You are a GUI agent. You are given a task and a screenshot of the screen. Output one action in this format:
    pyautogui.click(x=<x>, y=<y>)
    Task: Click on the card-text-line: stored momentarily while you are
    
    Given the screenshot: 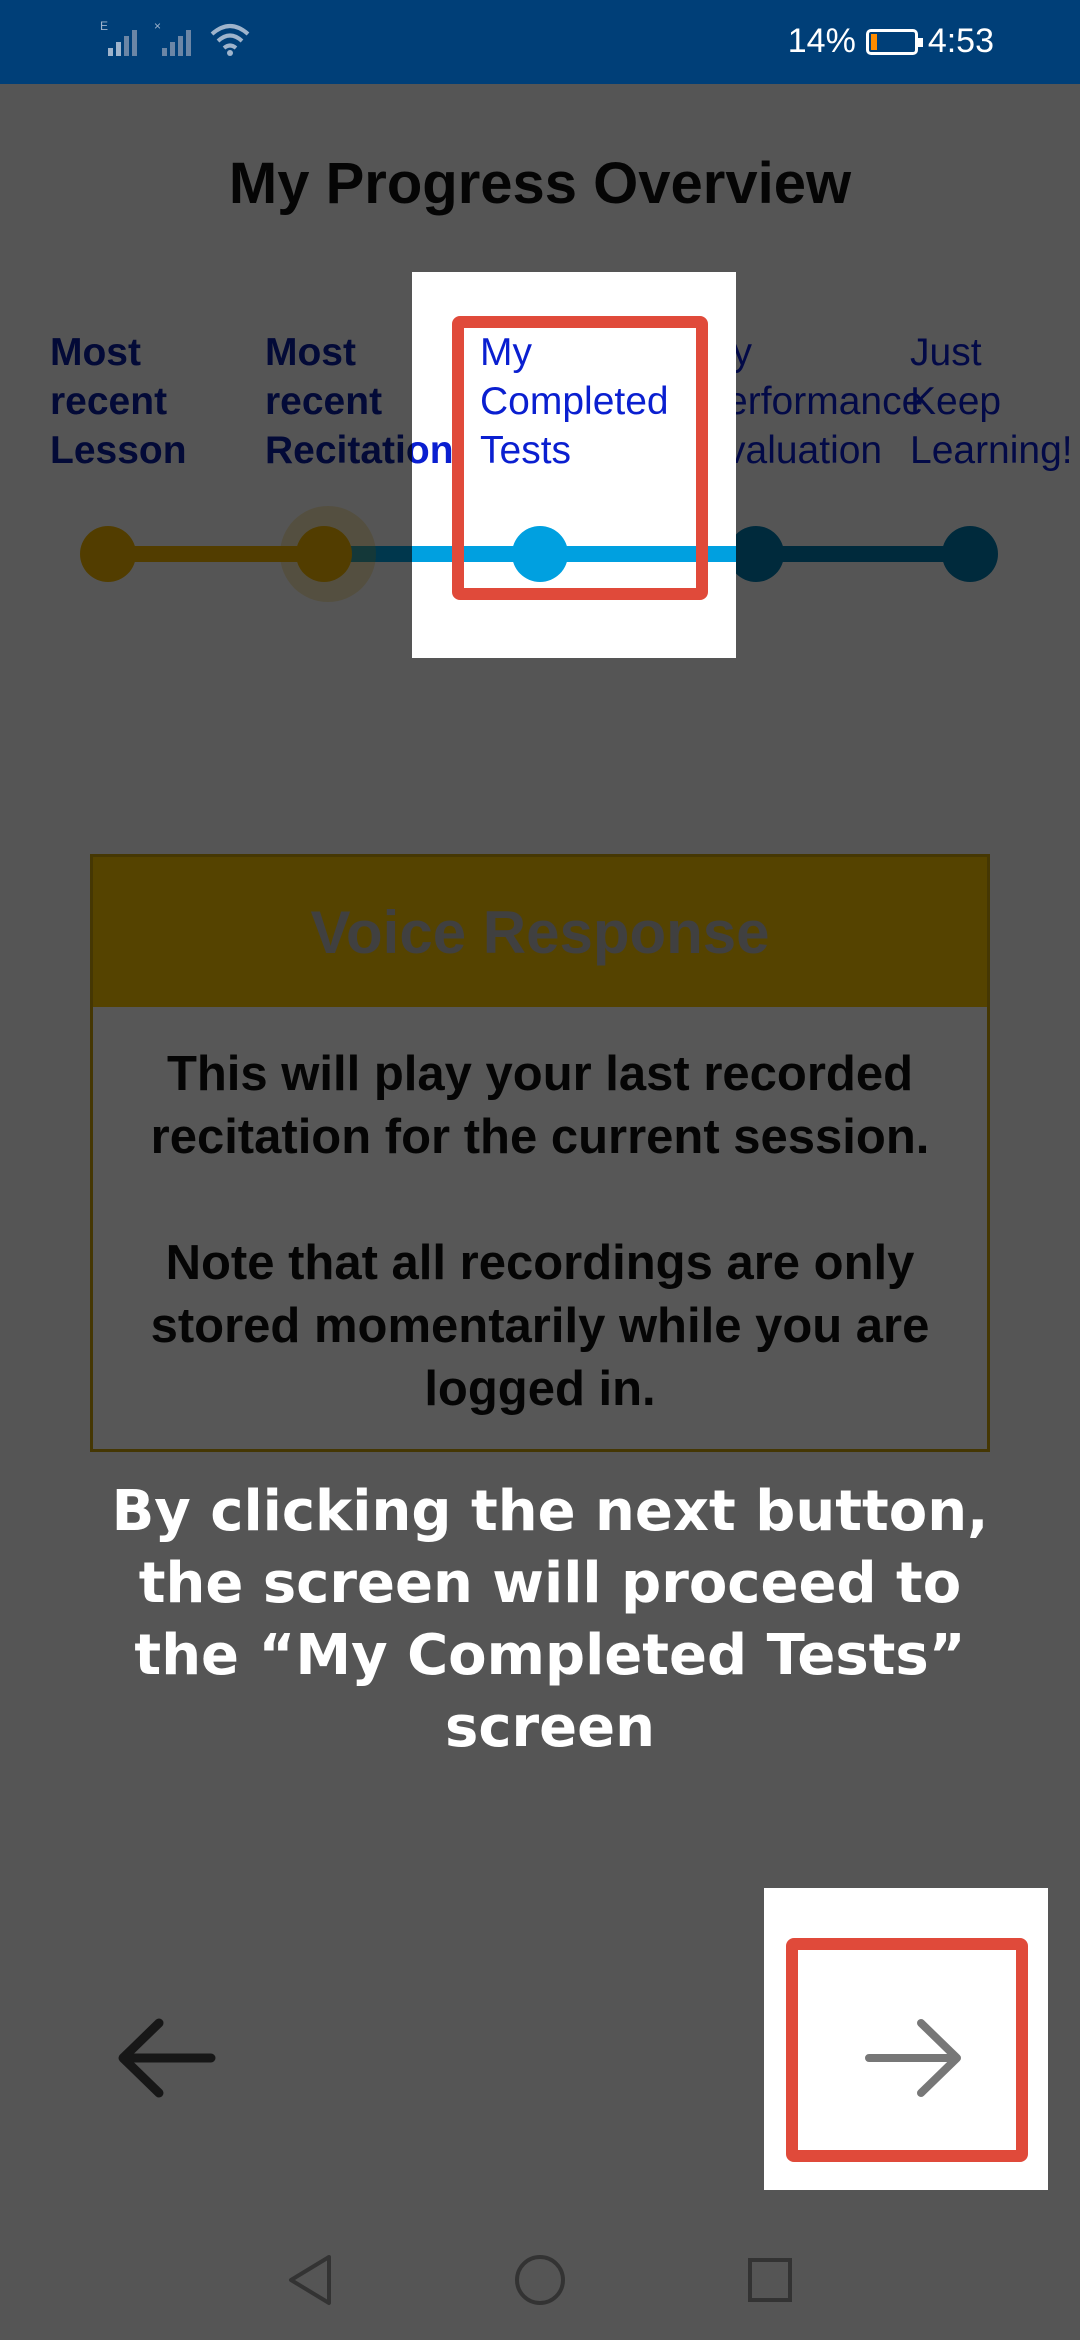 What is the action you would take?
    pyautogui.click(x=540, y=1326)
    